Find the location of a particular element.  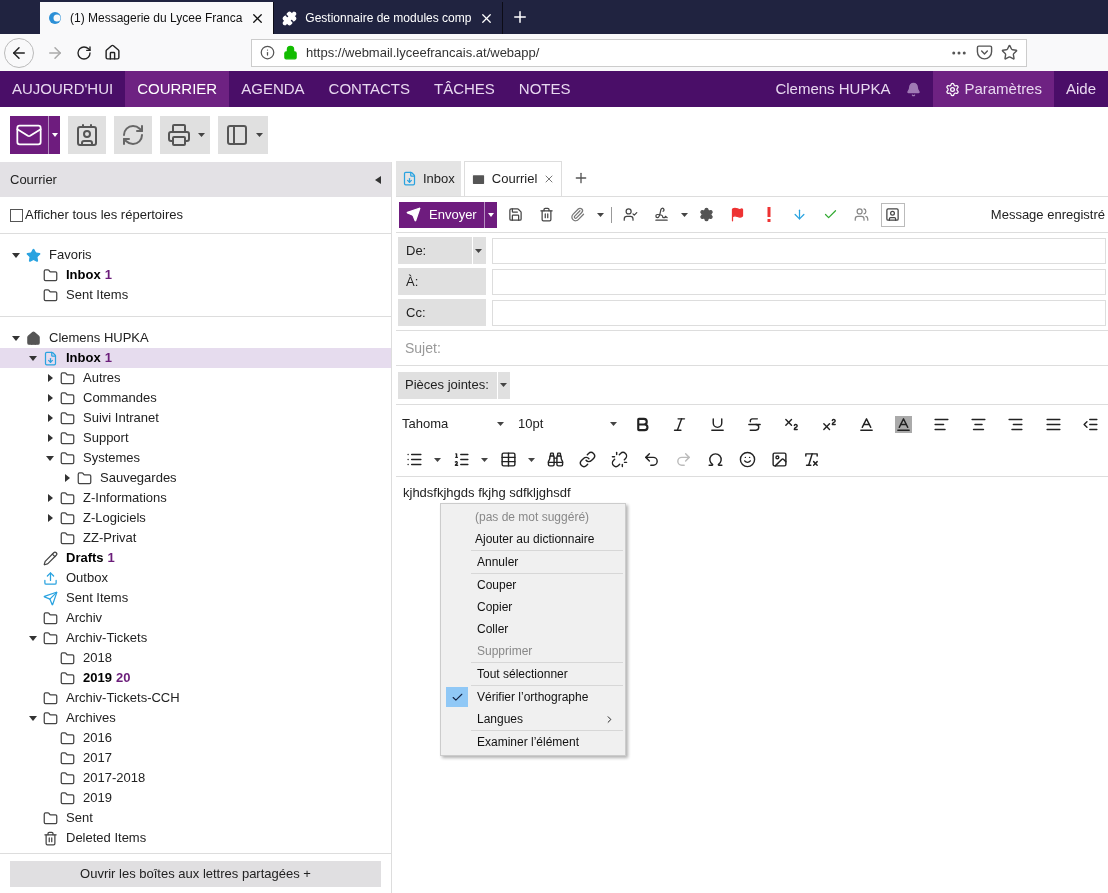

reload-icon is located at coordinates (84, 52).